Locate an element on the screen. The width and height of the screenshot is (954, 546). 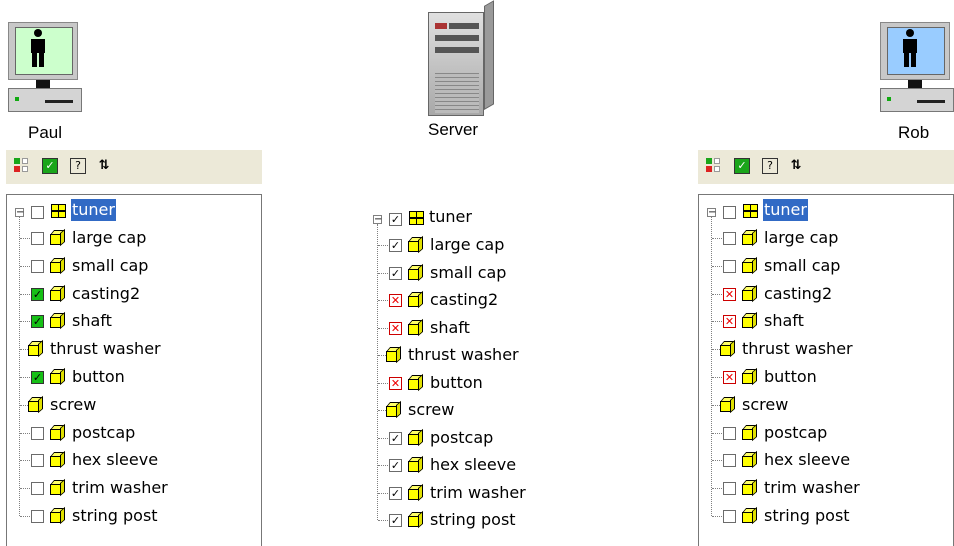
paul-toolbar: ✓ ? ⇅ is located at coordinates (134, 167).